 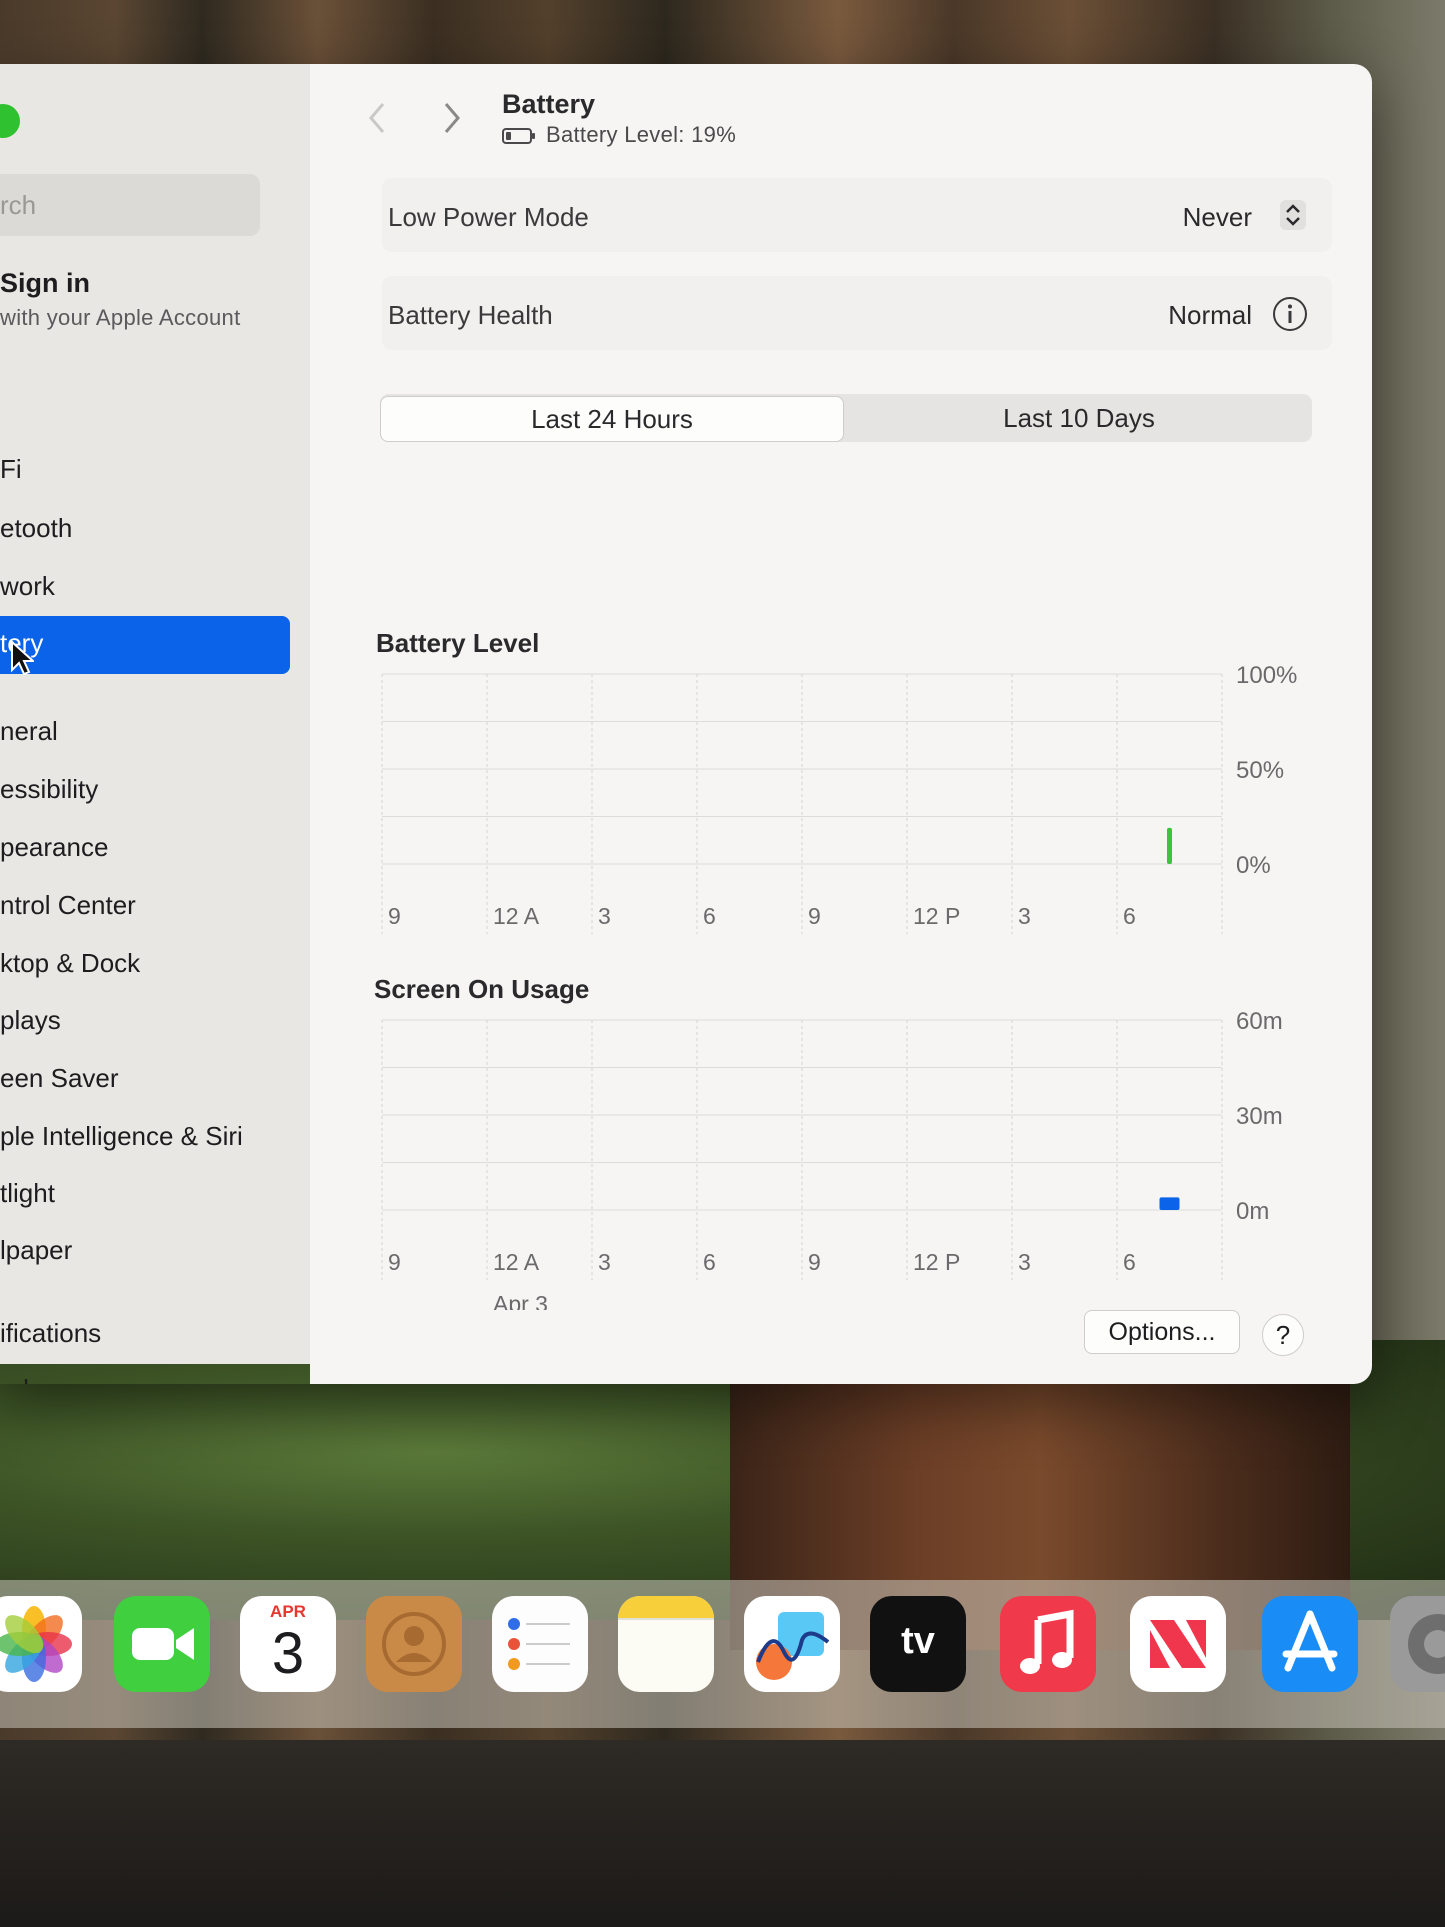 I want to click on sidebar-item-displays: plays, so click(x=30, y=1020).